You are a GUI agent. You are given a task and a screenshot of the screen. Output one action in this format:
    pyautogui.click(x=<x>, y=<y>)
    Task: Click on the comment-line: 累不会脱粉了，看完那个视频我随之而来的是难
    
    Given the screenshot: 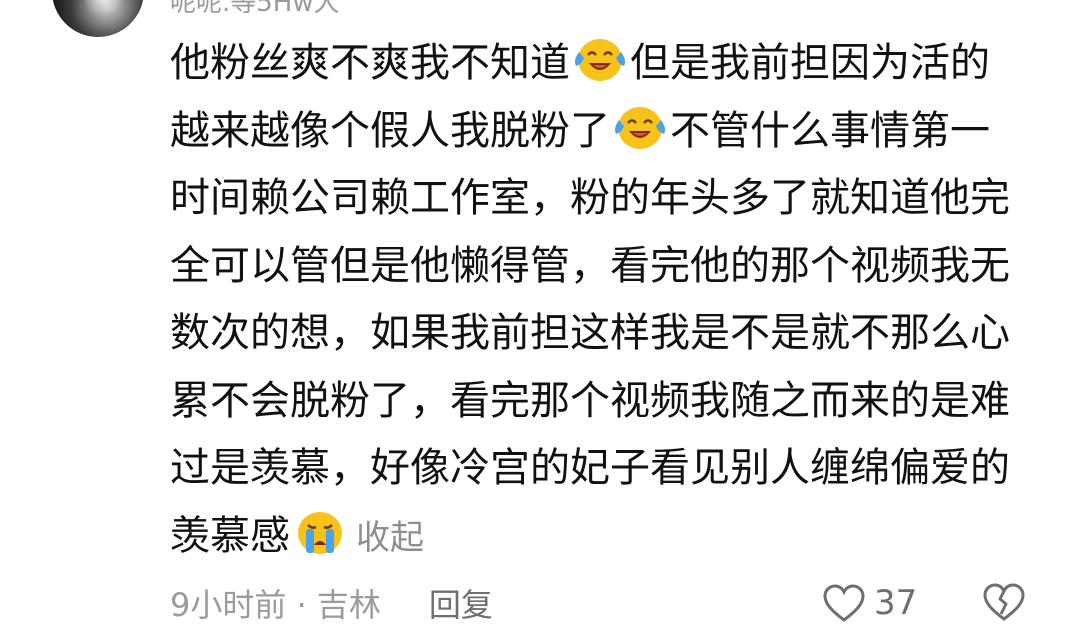 What is the action you would take?
    pyautogui.click(x=605, y=402)
    